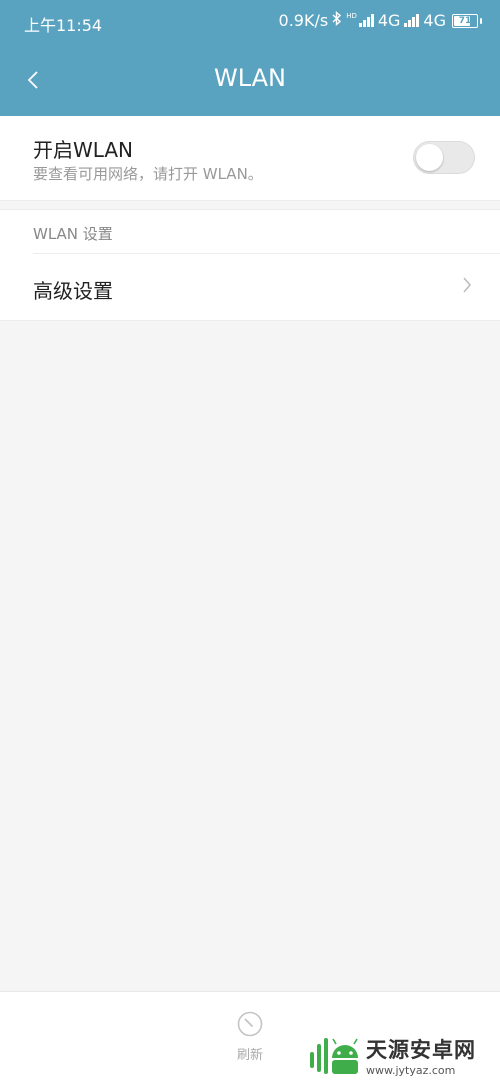 This screenshot has width=500, height=1085. I want to click on page-title: WLAN, so click(250, 78).